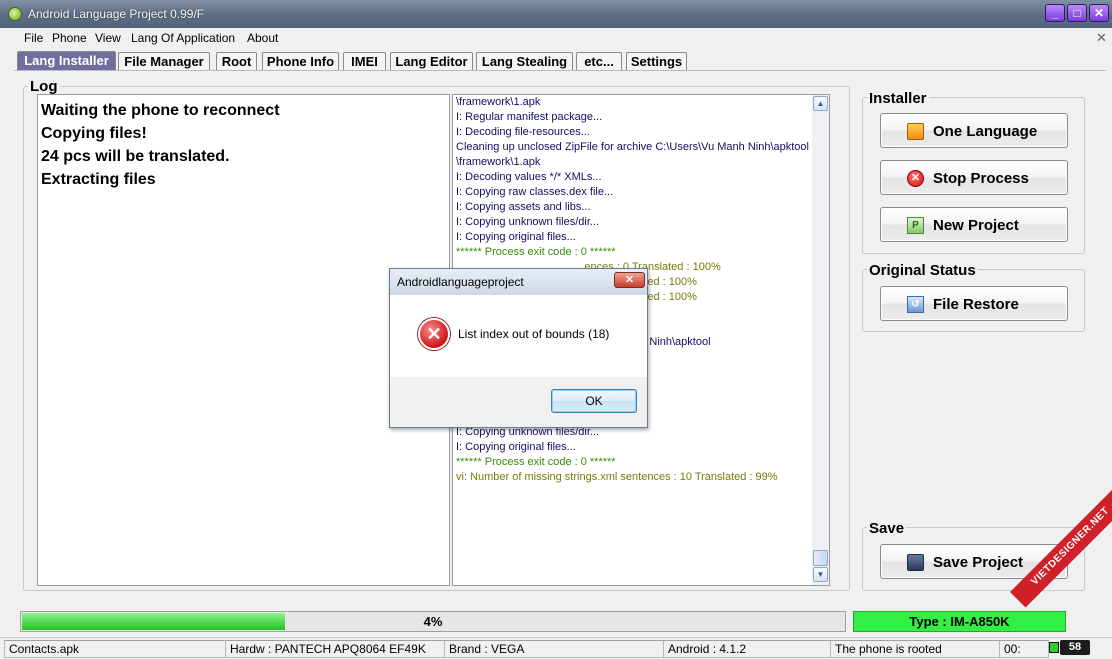 This screenshot has width=1112, height=659. What do you see at coordinates (985, 131) in the screenshot?
I see `one-language-label: One Language` at bounding box center [985, 131].